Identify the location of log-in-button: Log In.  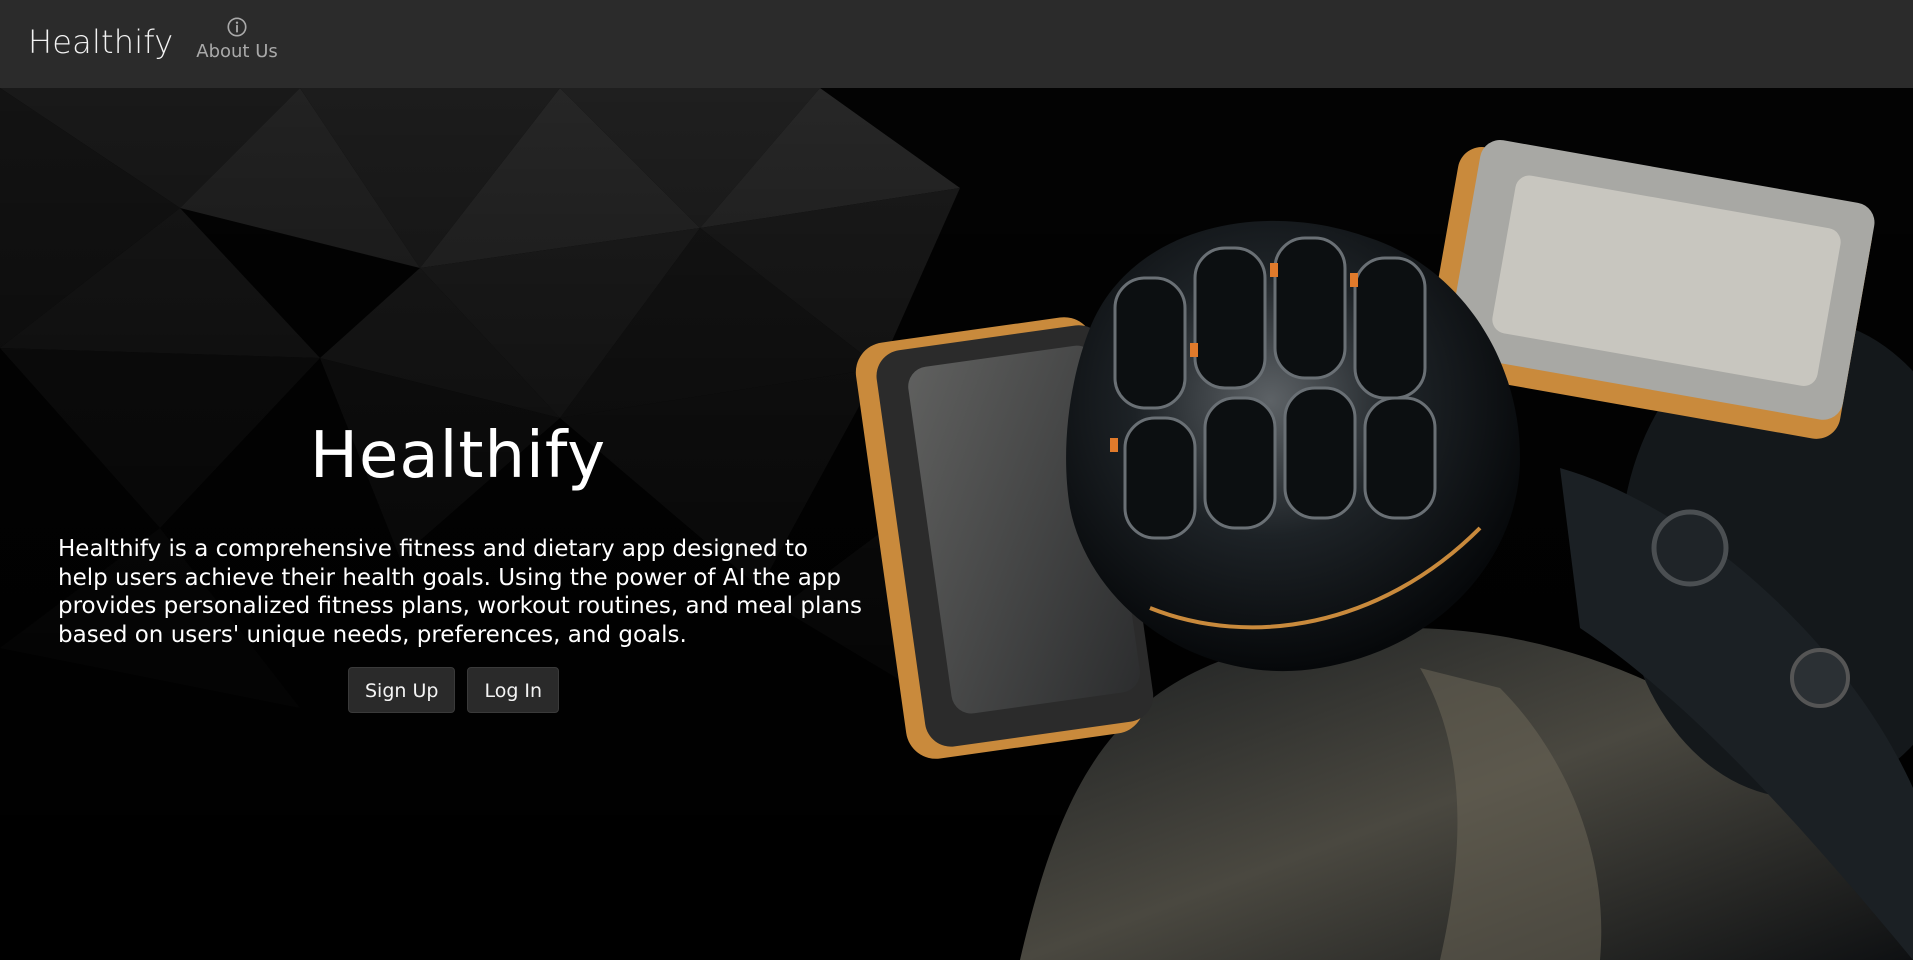
(513, 690).